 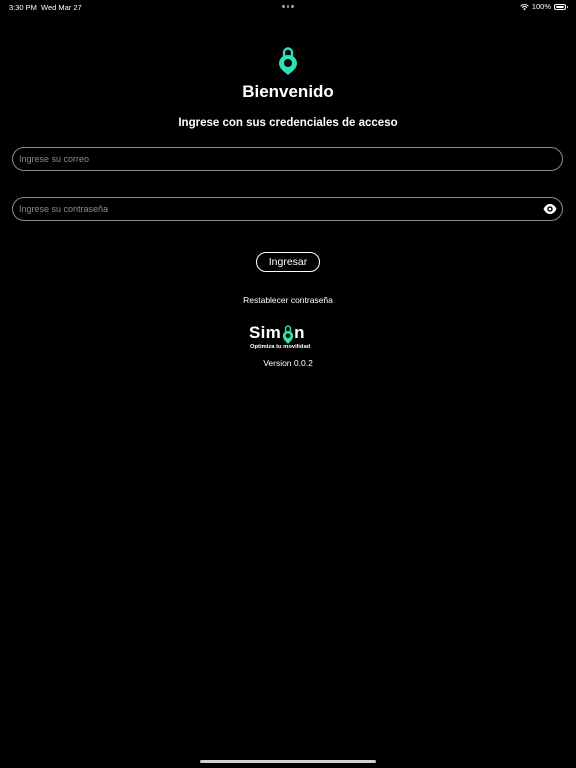 I want to click on battery-fill, so click(x=560, y=6).